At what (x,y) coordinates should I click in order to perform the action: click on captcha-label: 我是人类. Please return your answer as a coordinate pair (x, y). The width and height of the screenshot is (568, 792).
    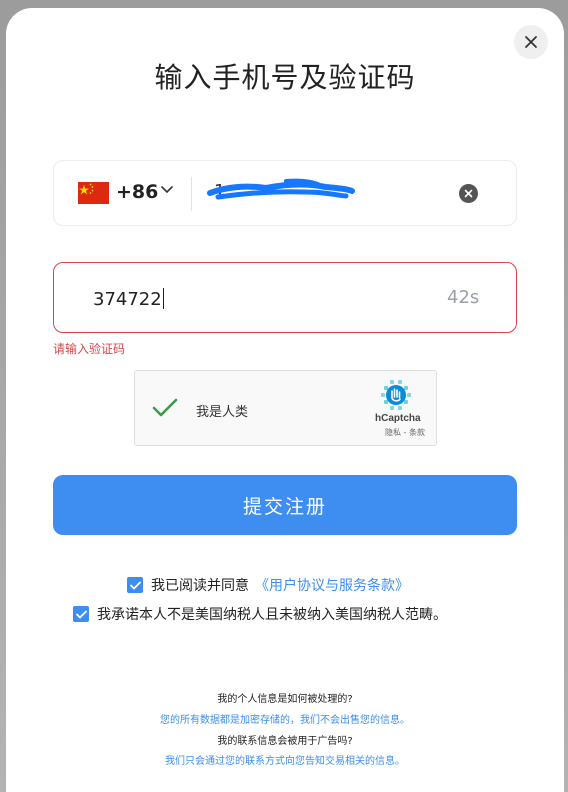
    Looking at the image, I should click on (222, 412).